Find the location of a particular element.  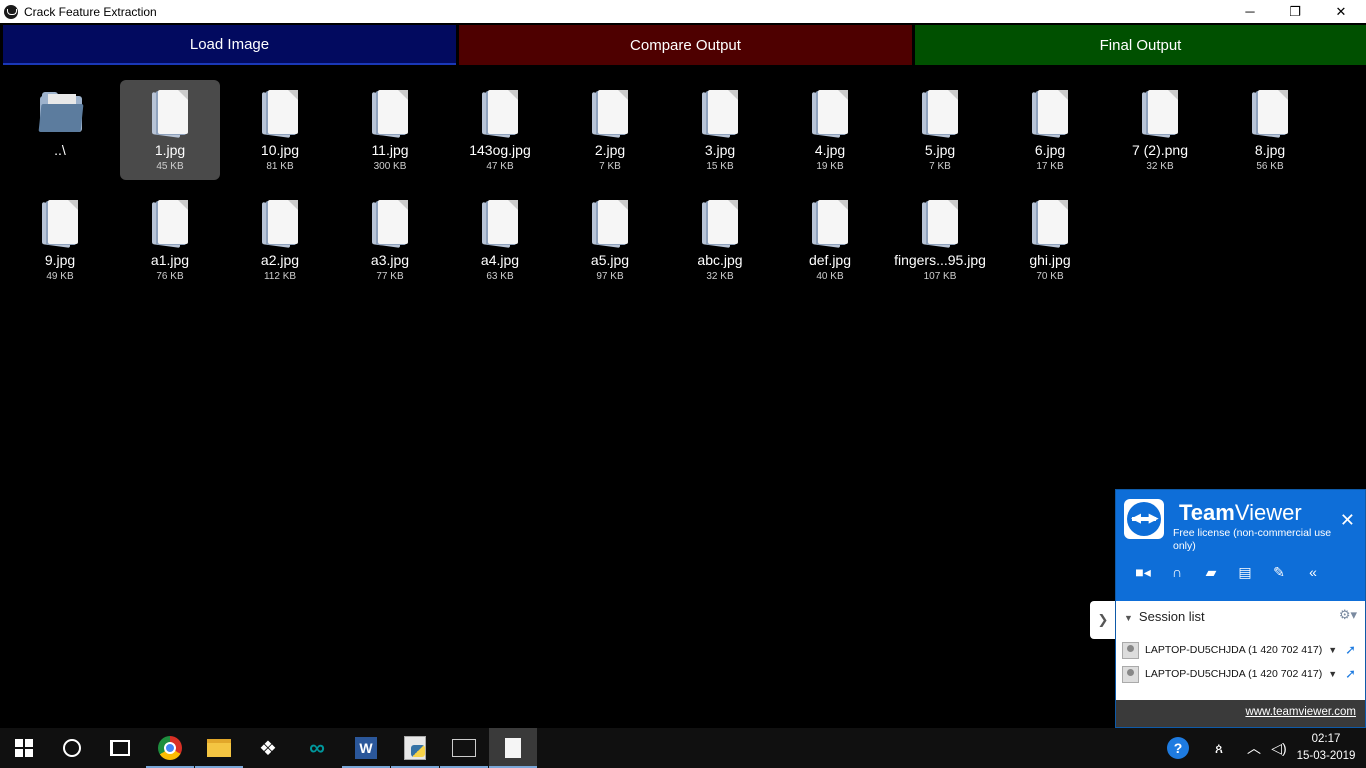

file-item: 9.jpg 49 KB is located at coordinates (60, 240).